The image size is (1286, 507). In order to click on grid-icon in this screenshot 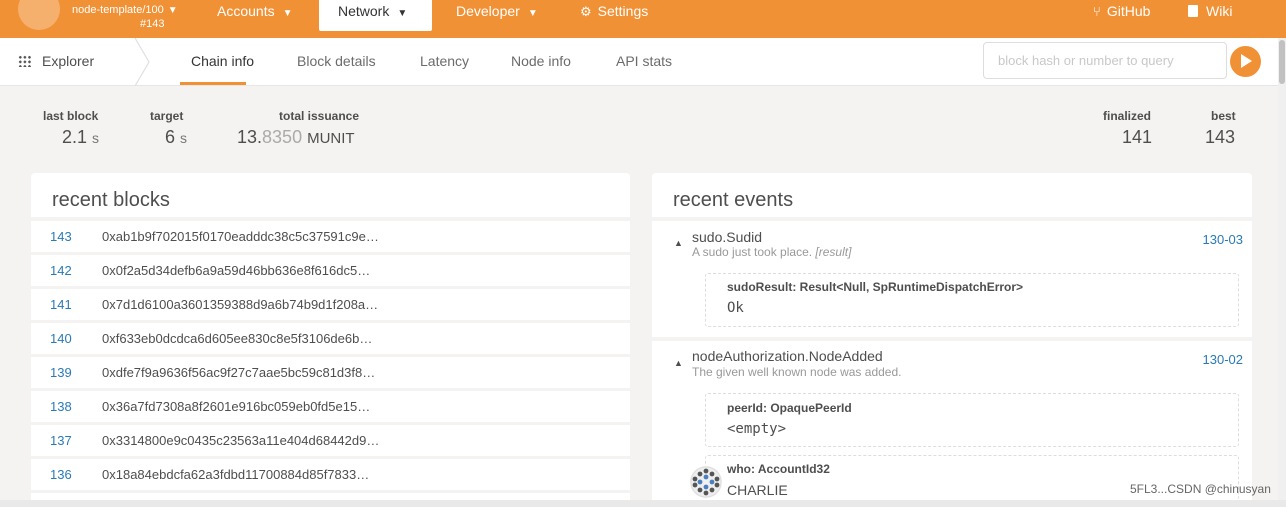, I will do `click(25, 61)`.